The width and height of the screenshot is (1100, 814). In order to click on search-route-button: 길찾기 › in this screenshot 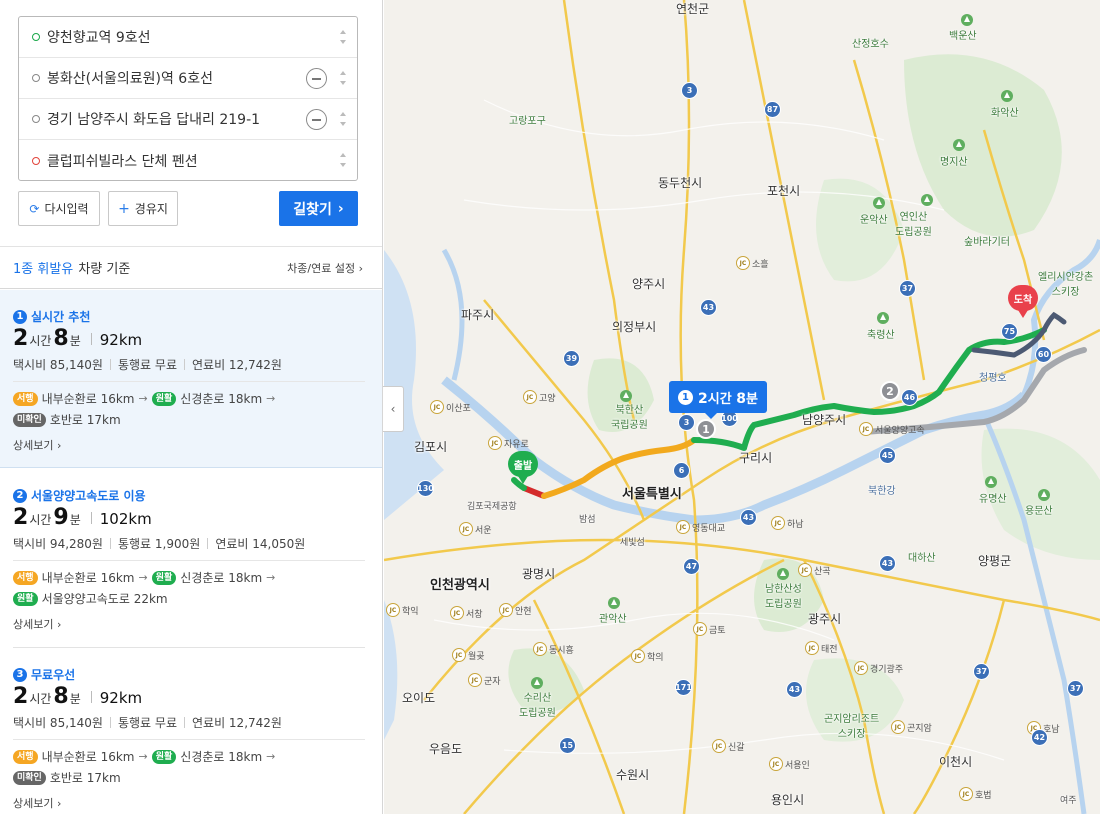, I will do `click(318, 208)`.